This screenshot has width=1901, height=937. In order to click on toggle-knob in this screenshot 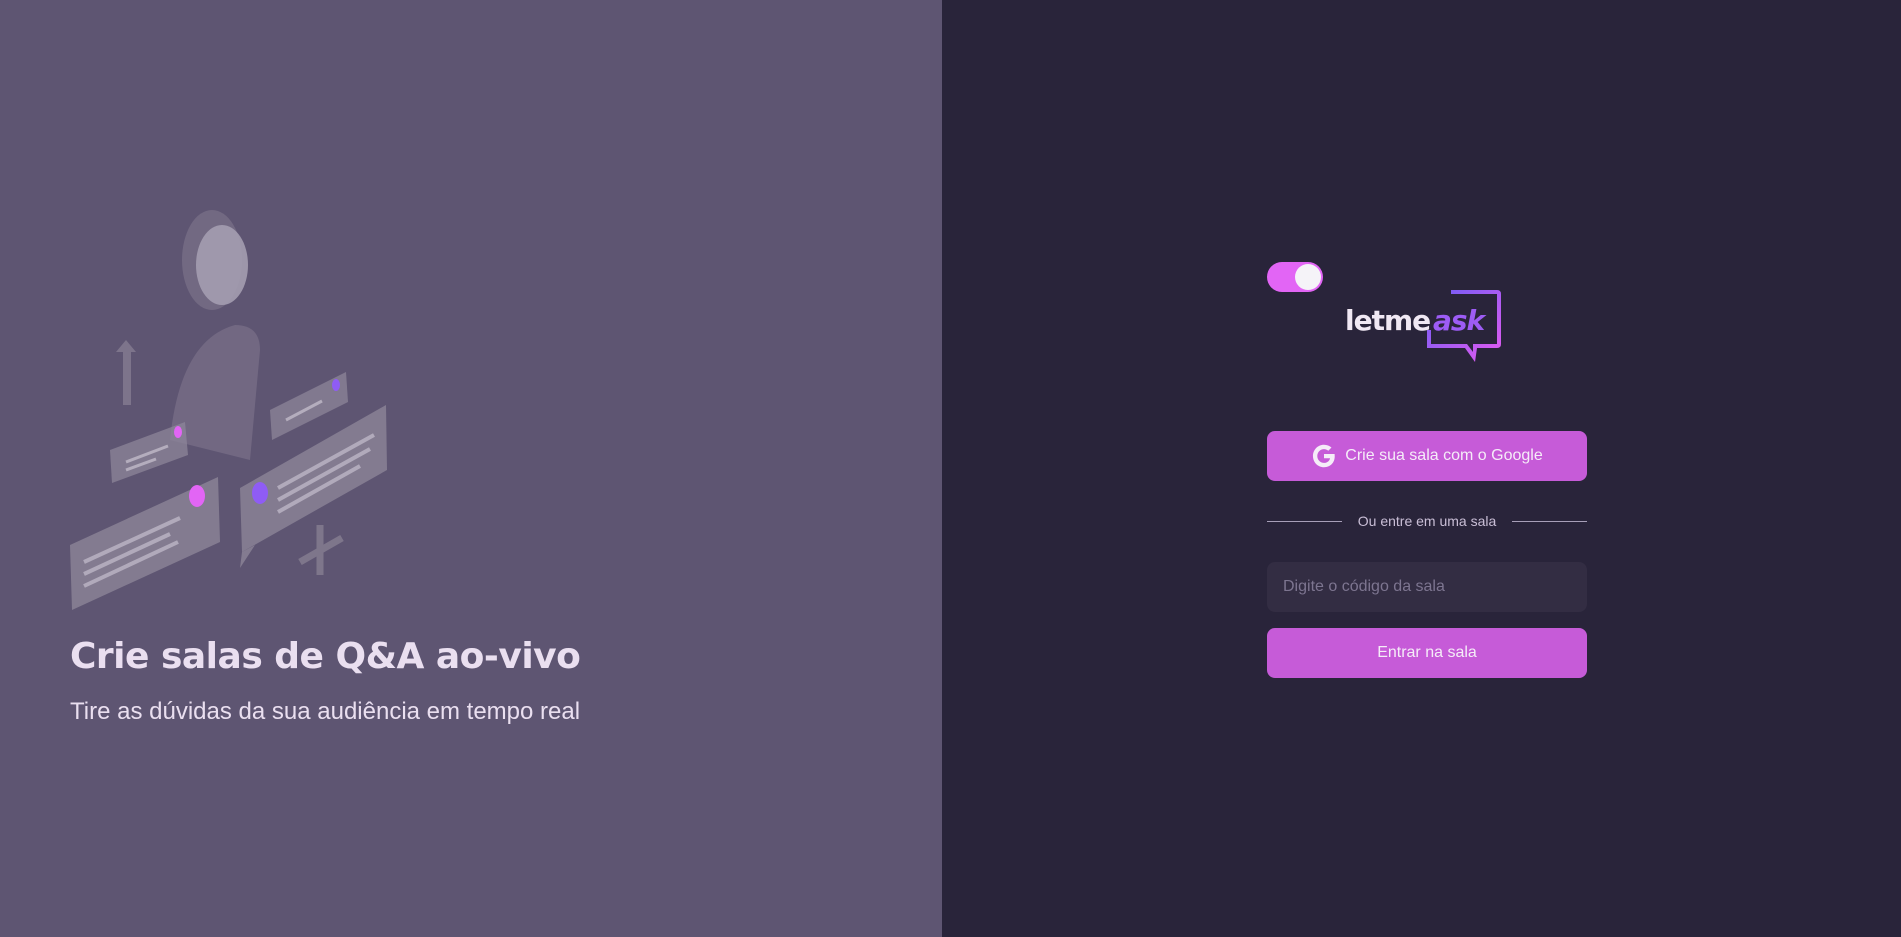, I will do `click(1308, 277)`.